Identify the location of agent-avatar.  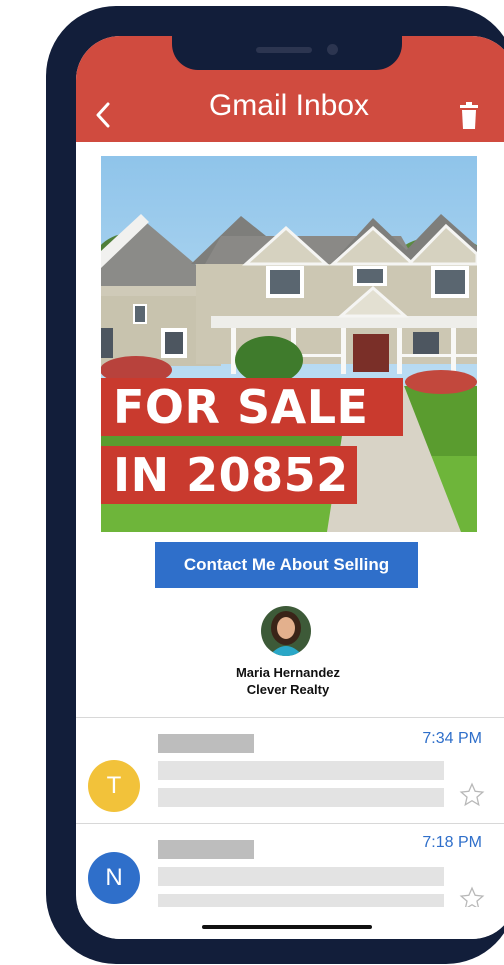
(286, 631).